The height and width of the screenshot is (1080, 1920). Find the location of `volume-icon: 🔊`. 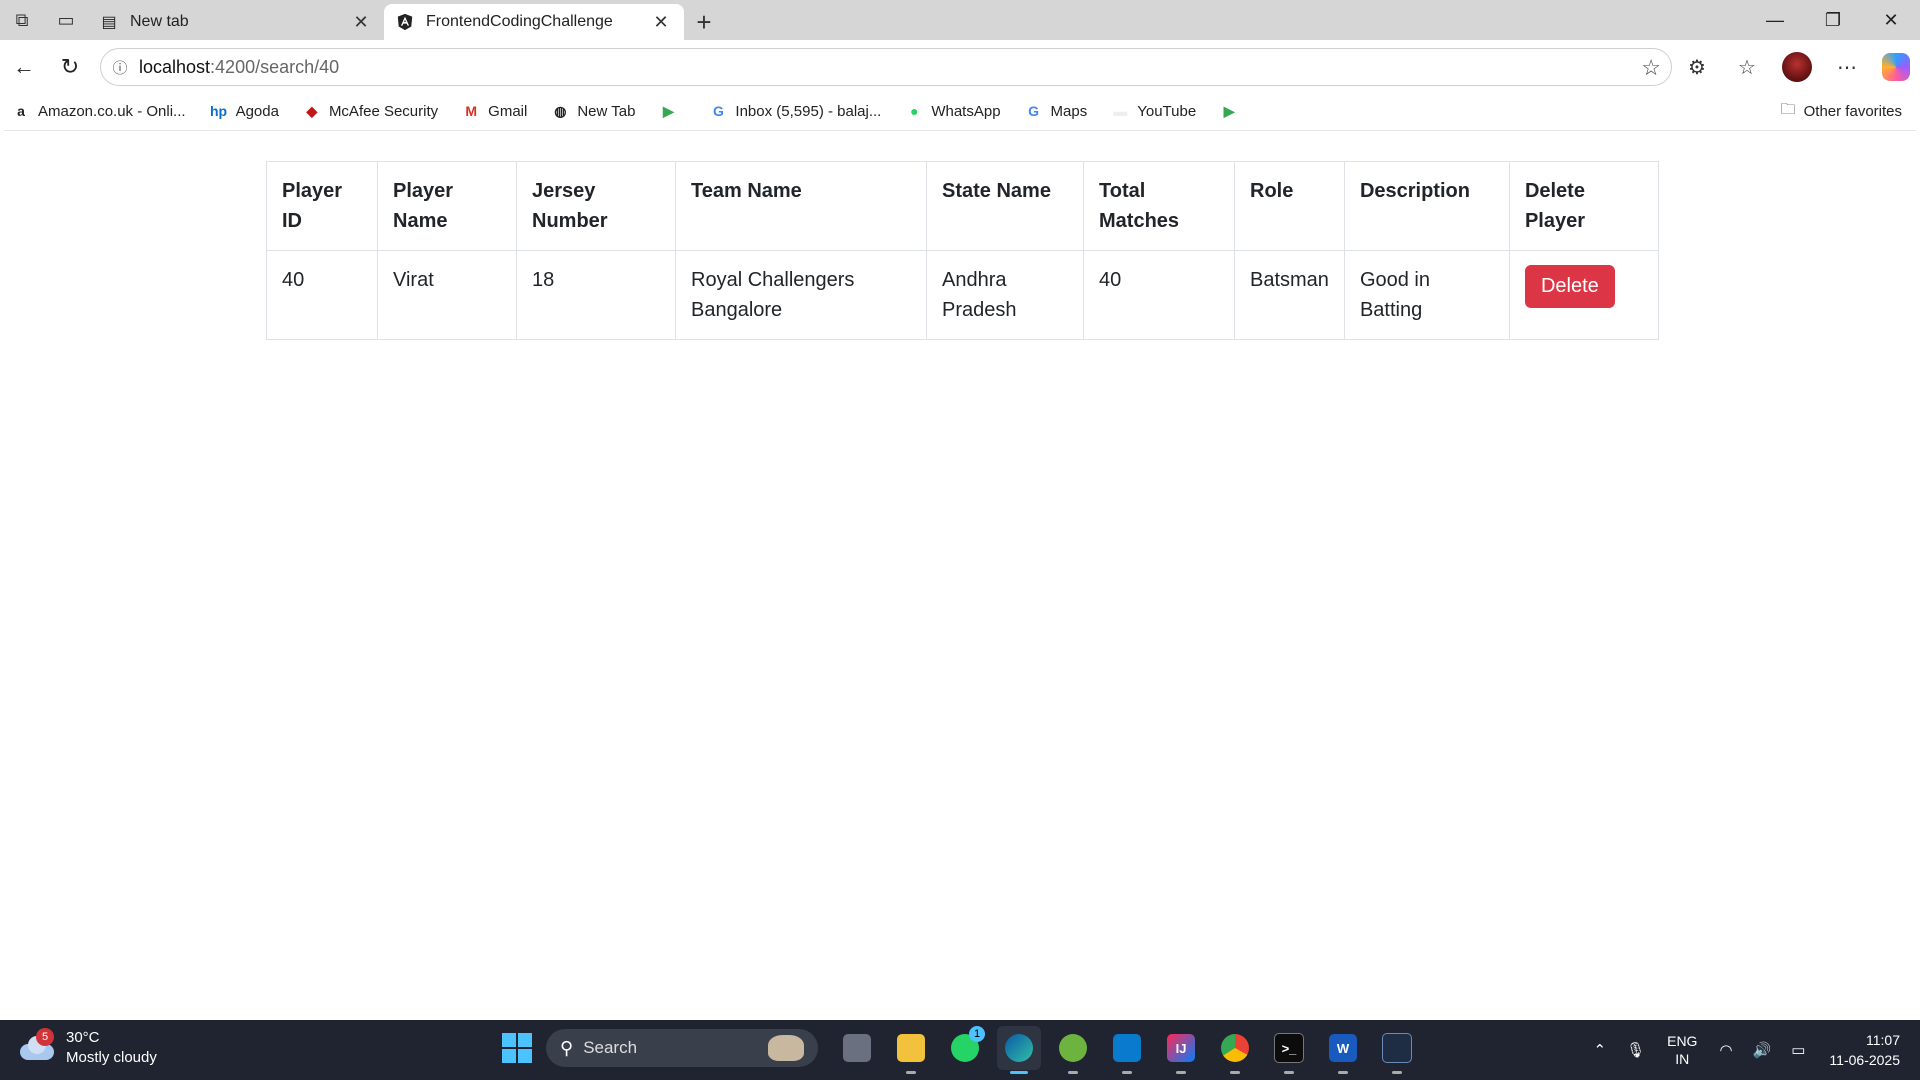

volume-icon: 🔊 is located at coordinates (1762, 1050).